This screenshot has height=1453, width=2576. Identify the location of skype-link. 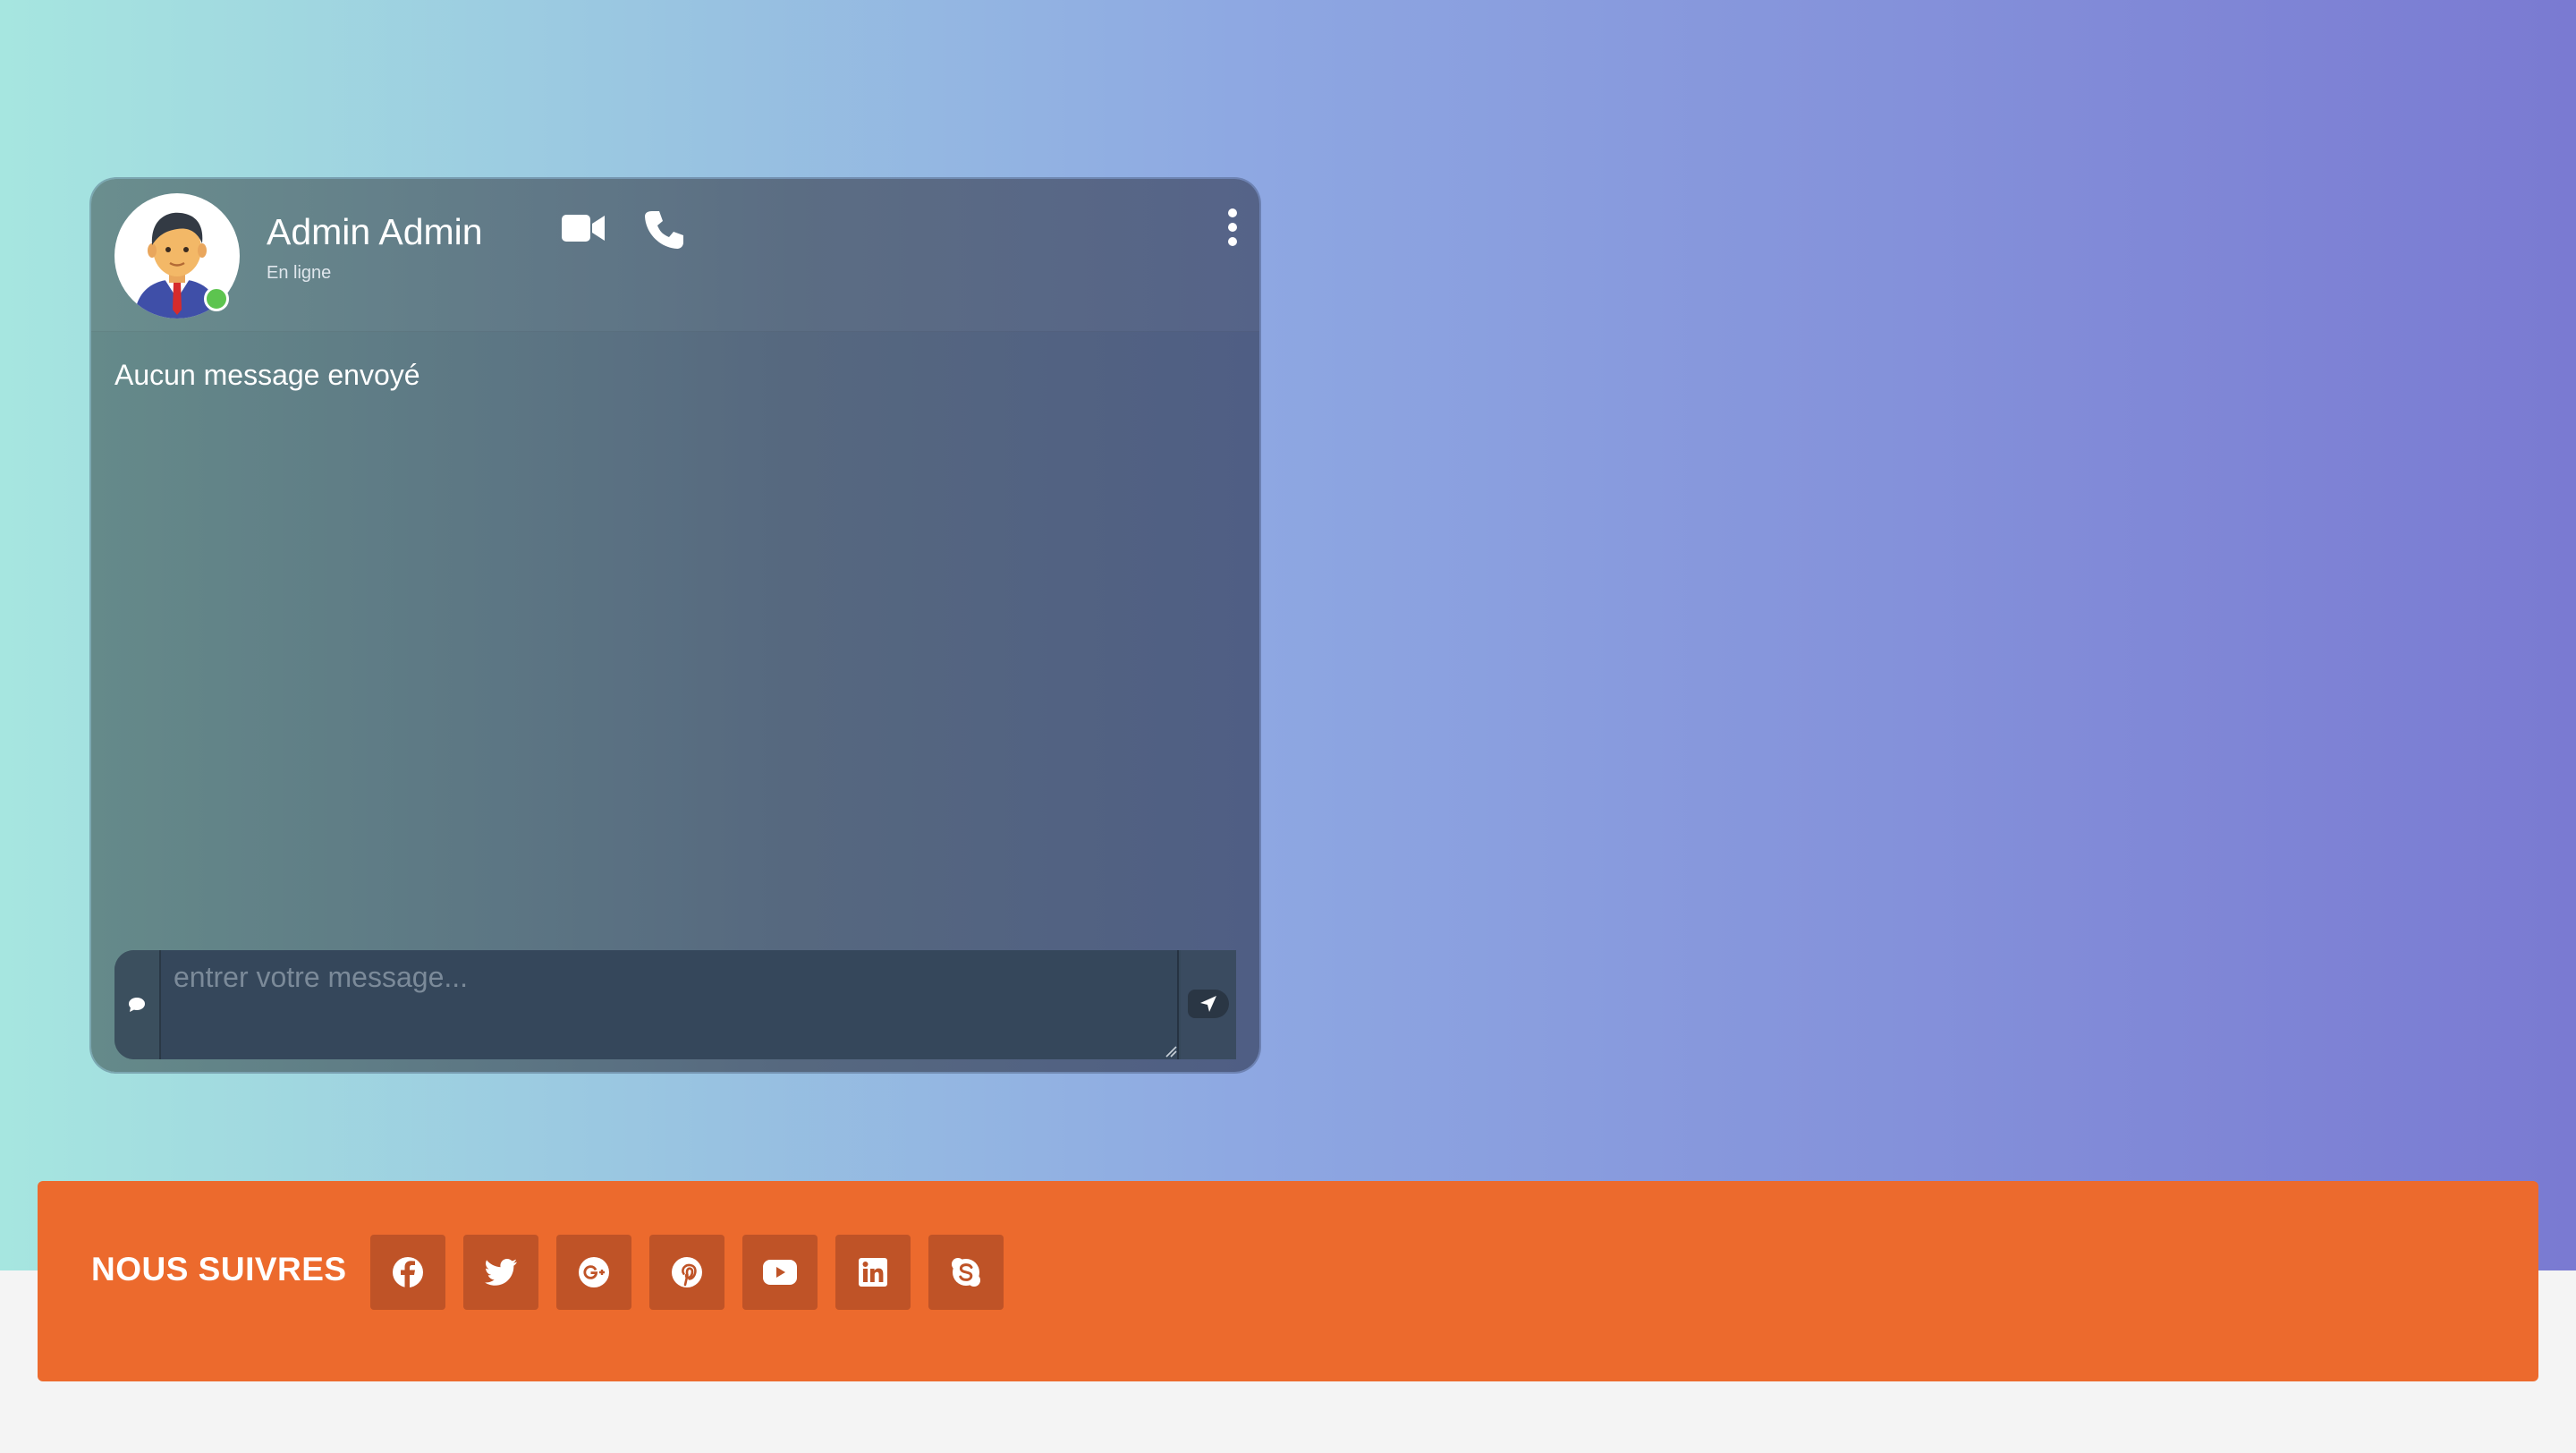
(966, 1272).